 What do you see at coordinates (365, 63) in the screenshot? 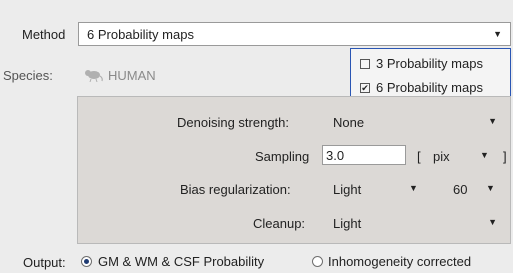
I see `checkbox-unchecked-icon` at bounding box center [365, 63].